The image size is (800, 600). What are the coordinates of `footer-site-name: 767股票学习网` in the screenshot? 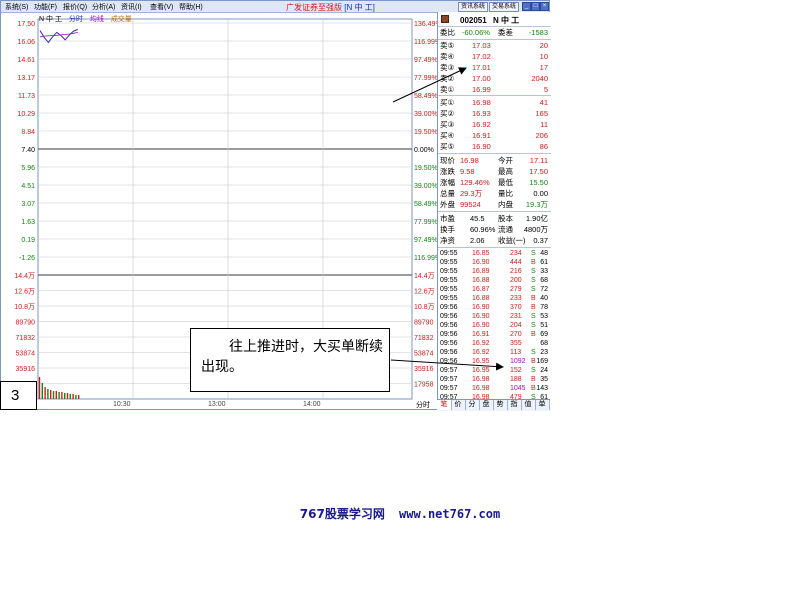 It's located at (342, 514).